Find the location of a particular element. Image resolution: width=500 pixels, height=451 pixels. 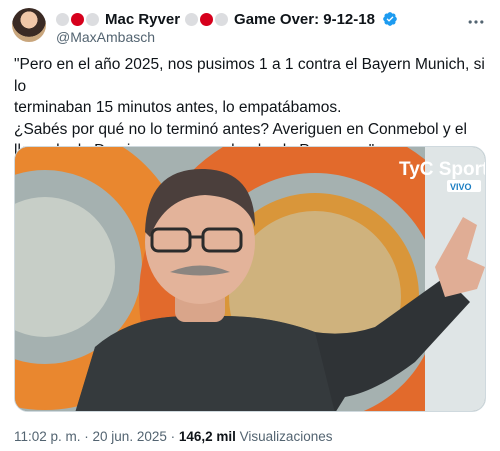

views-label: Visualizaciones is located at coordinates (284, 436).